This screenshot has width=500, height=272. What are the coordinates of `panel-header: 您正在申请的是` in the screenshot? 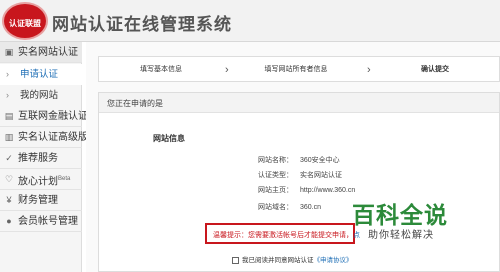 It's located at (299, 103).